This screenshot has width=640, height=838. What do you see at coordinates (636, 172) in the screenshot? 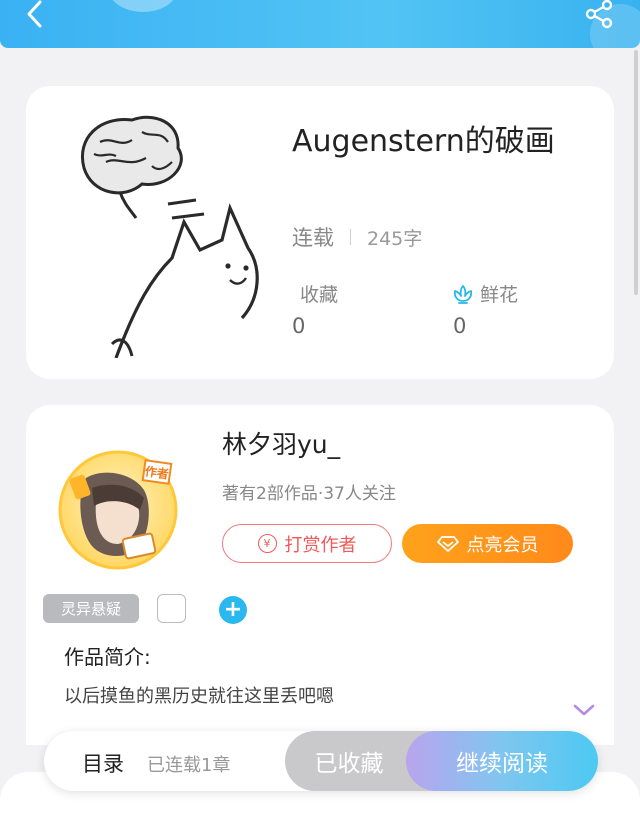
I see `scrollbar` at bounding box center [636, 172].